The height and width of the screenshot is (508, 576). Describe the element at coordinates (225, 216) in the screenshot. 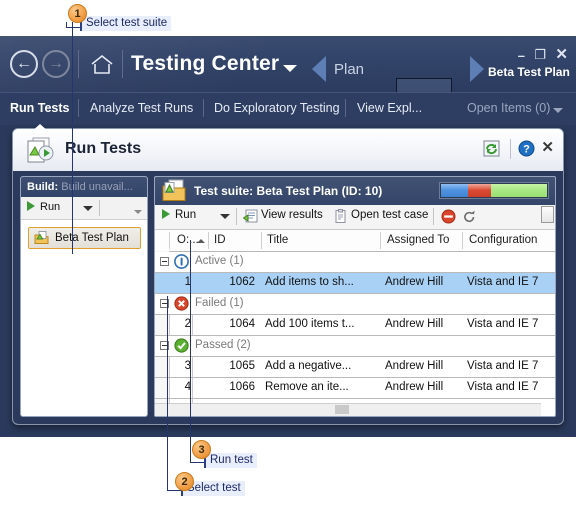

I see `run-button-chevron-down-icon` at that location.